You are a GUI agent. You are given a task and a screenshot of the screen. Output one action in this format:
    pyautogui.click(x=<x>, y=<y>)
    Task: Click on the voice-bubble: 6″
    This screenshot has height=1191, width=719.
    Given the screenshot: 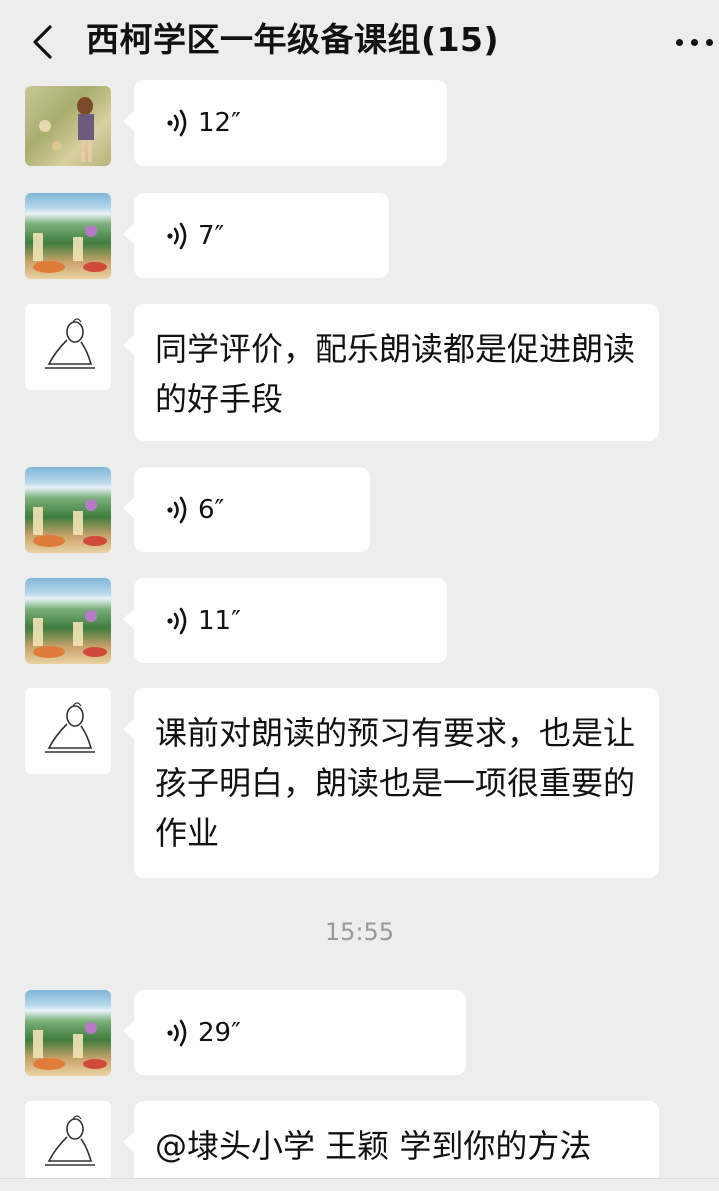 What is the action you would take?
    pyautogui.click(x=246, y=509)
    